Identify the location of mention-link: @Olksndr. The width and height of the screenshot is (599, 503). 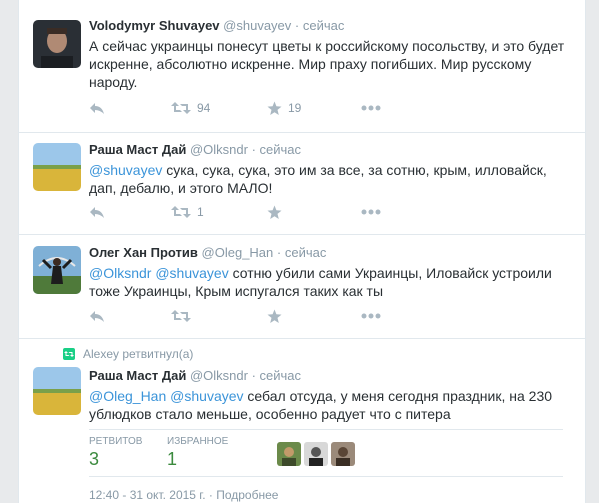
(120, 273).